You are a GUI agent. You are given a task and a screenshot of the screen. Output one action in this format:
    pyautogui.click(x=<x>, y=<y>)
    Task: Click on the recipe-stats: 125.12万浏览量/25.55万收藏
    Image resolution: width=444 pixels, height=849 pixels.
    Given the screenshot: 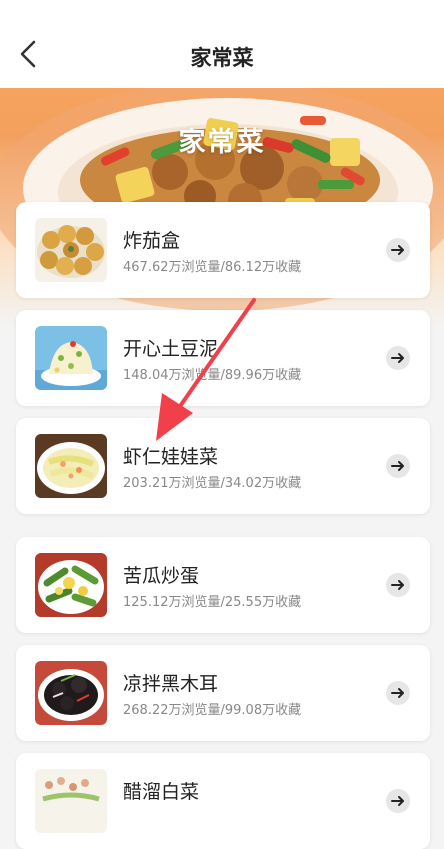 What is the action you would take?
    pyautogui.click(x=212, y=602)
    